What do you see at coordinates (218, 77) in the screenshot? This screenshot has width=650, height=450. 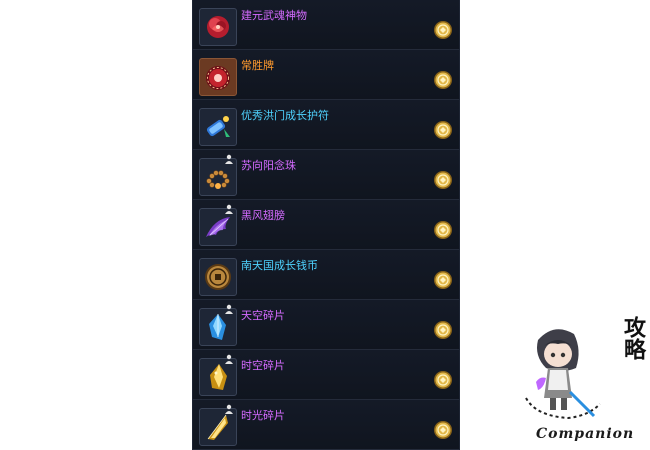 I see `red-medallion-icon` at bounding box center [218, 77].